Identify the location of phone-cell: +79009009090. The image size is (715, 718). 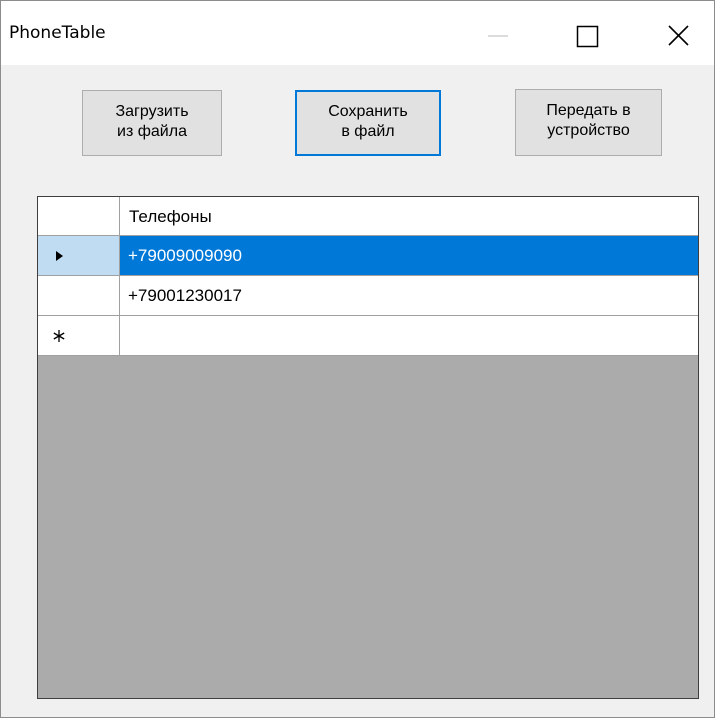
(409, 256).